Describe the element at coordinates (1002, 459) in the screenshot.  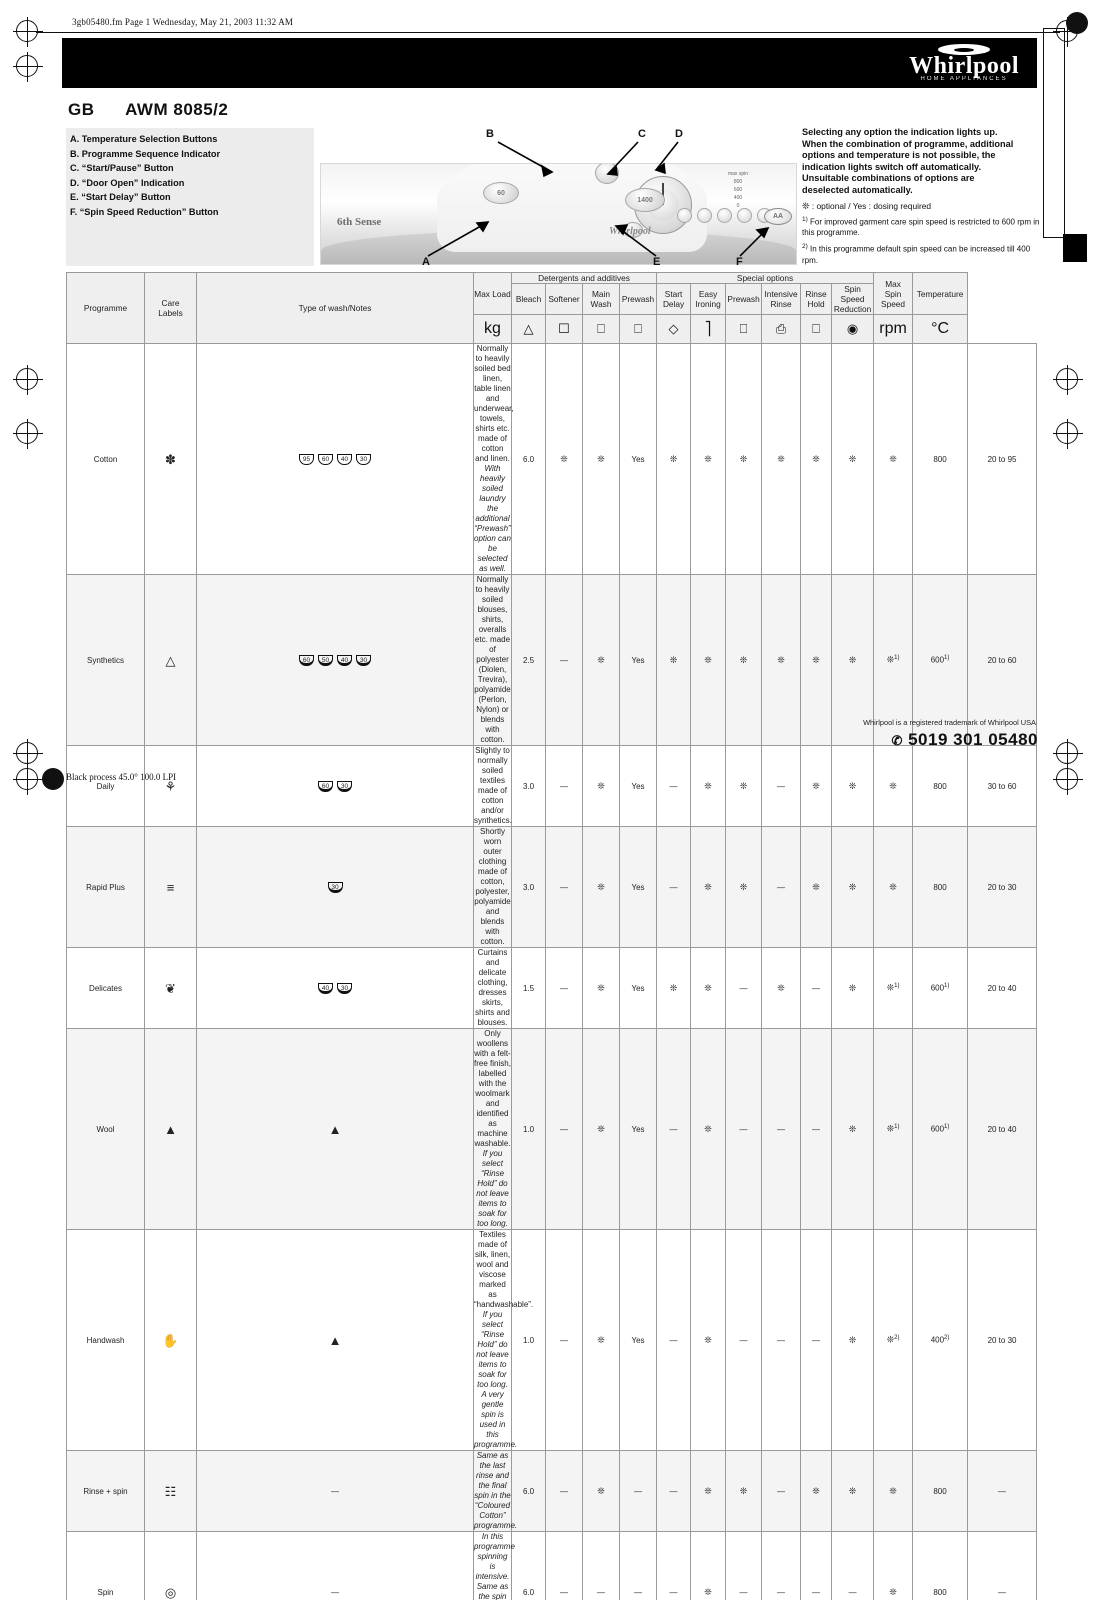
I see `temperature-value: 20 to 95` at that location.